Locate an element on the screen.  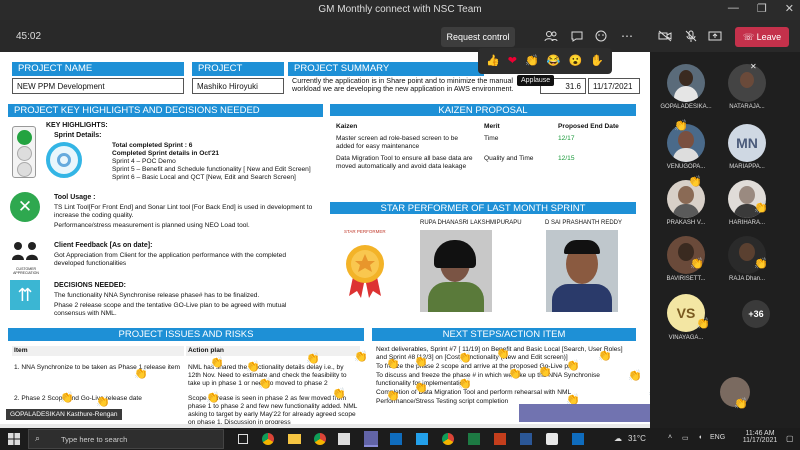
presenter-name-tag: GOPALADESIKAN Kasthure-Rengan is located at coordinates (64, 414).